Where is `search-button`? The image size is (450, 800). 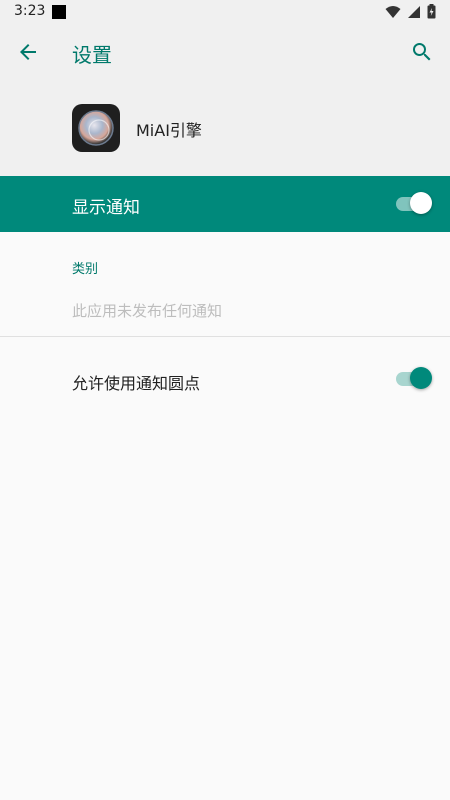
search-button is located at coordinates (422, 52).